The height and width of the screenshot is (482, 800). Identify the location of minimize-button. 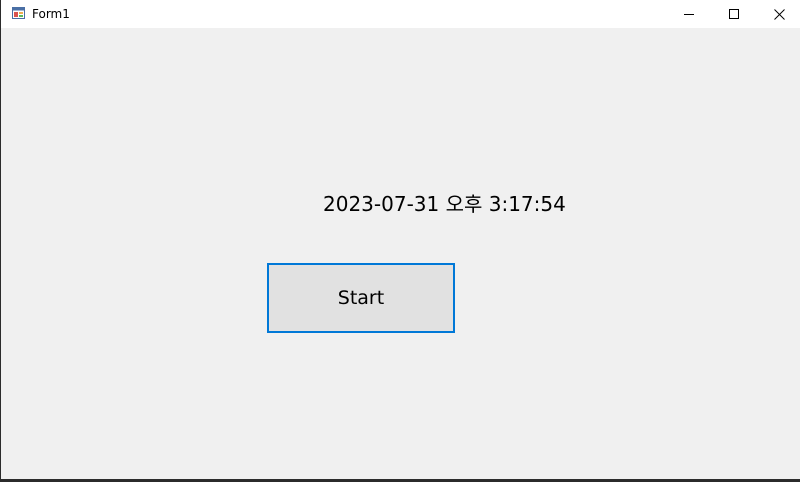
(689, 14).